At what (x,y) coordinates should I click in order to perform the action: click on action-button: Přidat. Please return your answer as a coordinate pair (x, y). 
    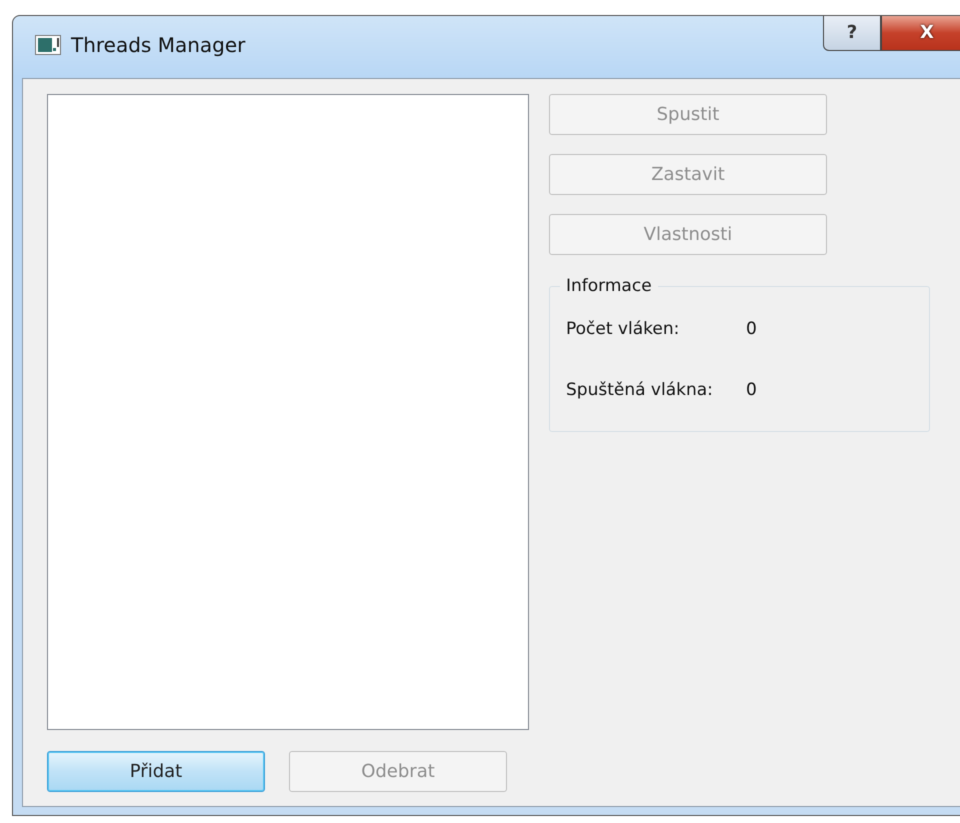
    Looking at the image, I should click on (156, 771).